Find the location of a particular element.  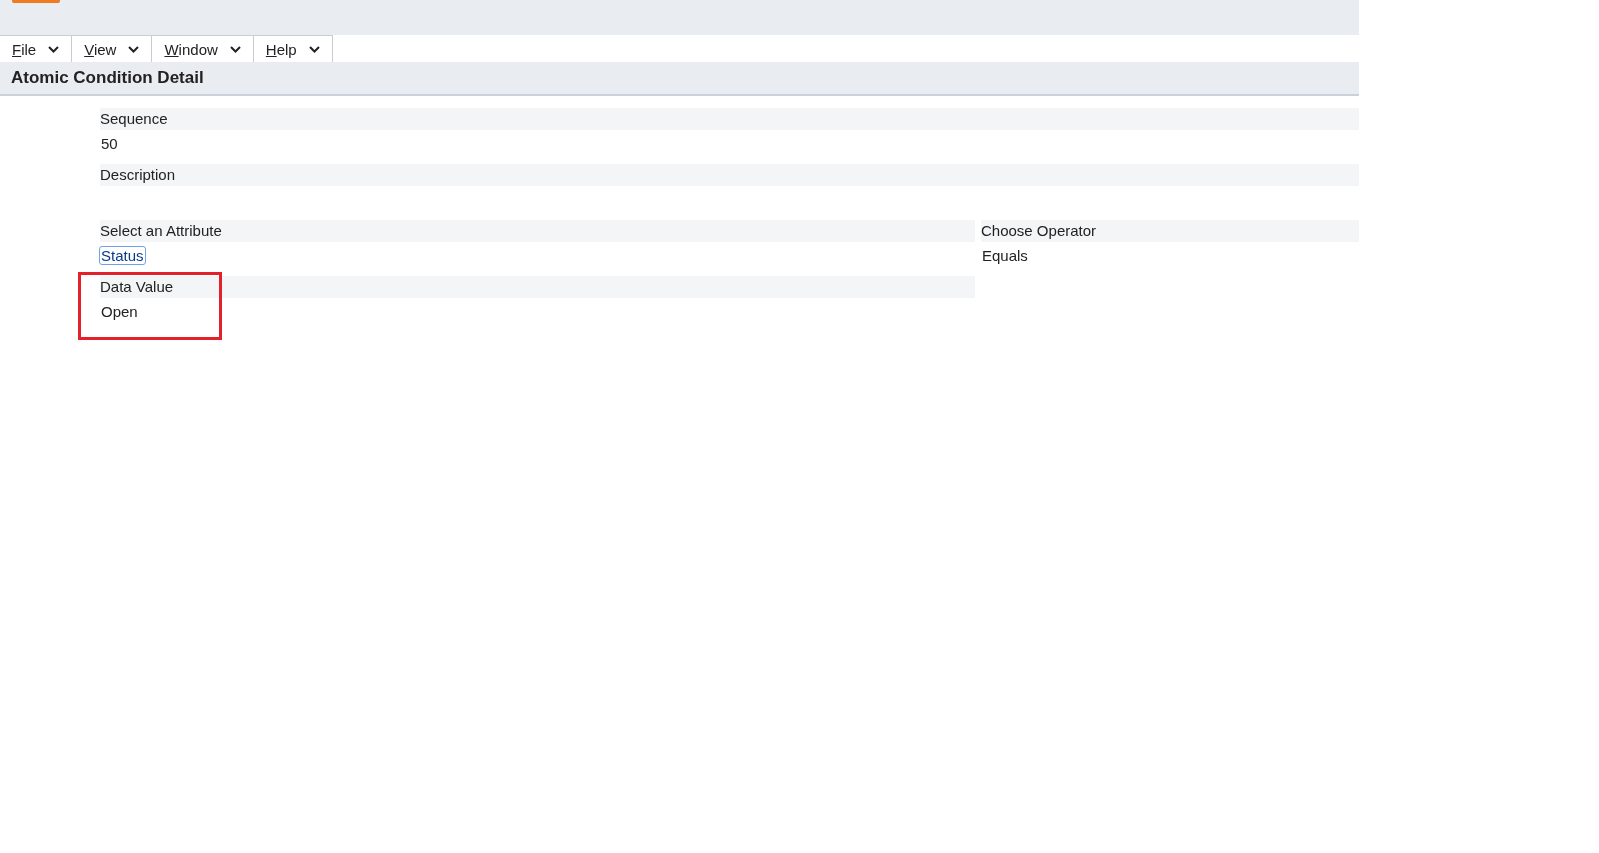

panel-title: Atomic Condition Detail is located at coordinates (679, 79).